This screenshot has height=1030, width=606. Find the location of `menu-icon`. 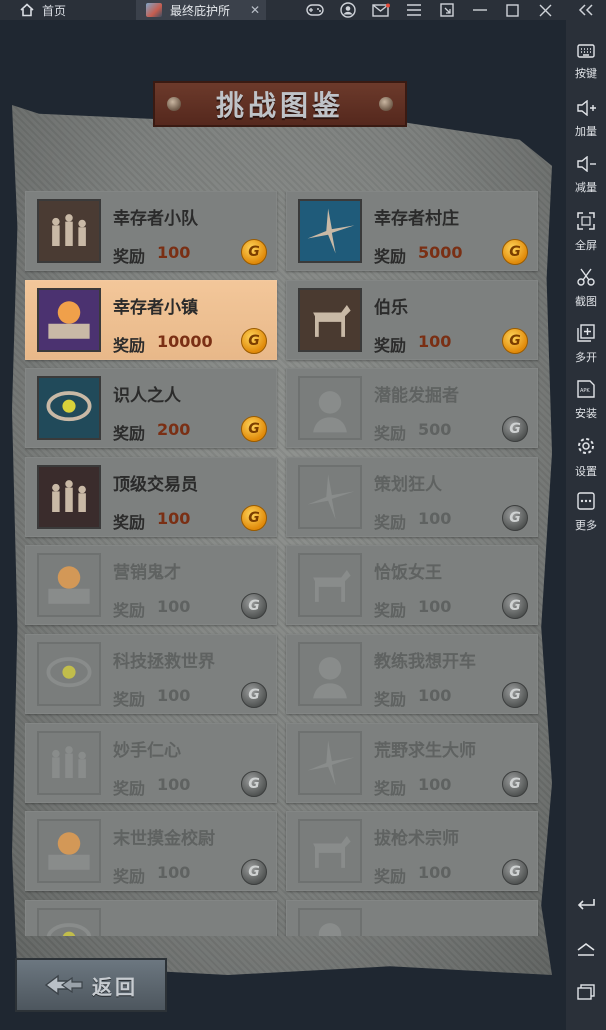

menu-icon is located at coordinates (413, 10).